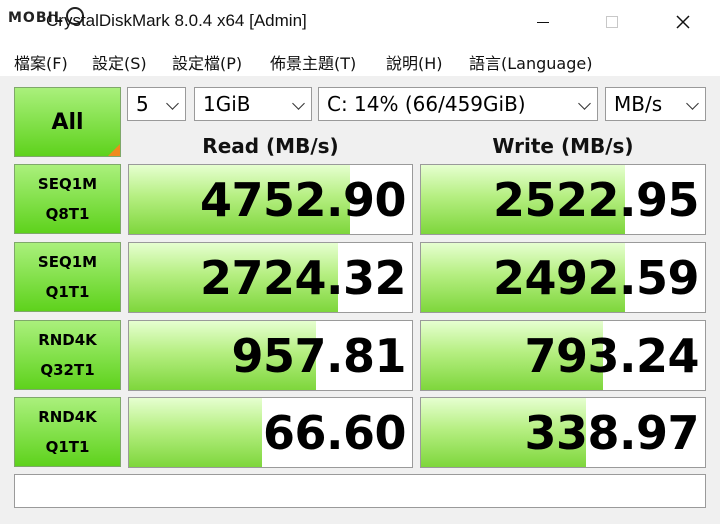 The width and height of the screenshot is (720, 524). I want to click on close-button, so click(683, 22).